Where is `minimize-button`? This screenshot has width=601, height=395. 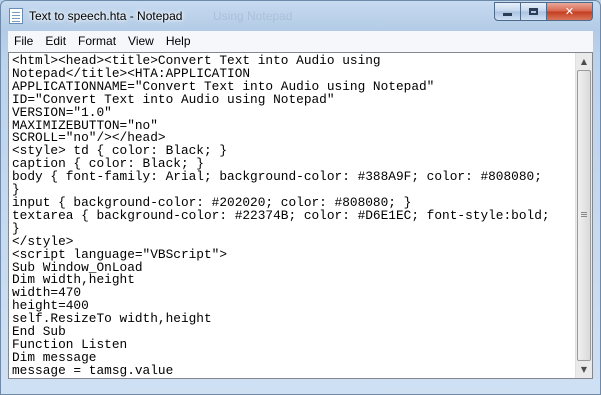 minimize-button is located at coordinates (507, 11).